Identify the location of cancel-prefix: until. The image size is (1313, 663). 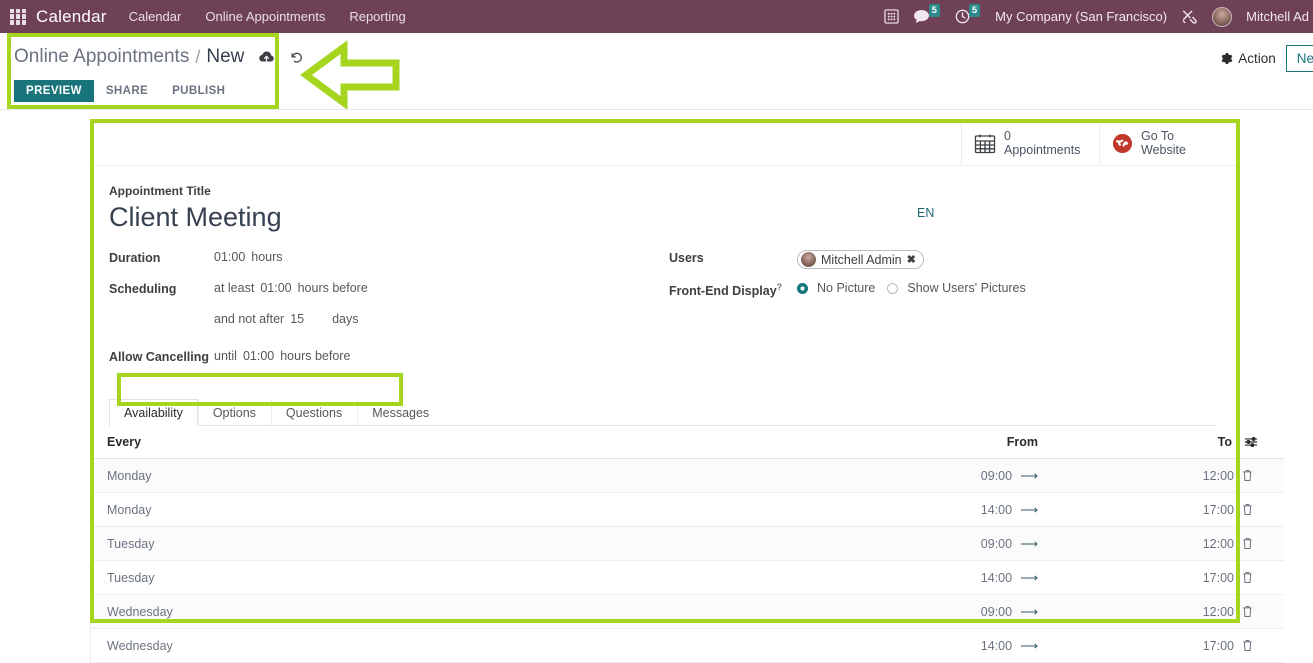
(225, 356).